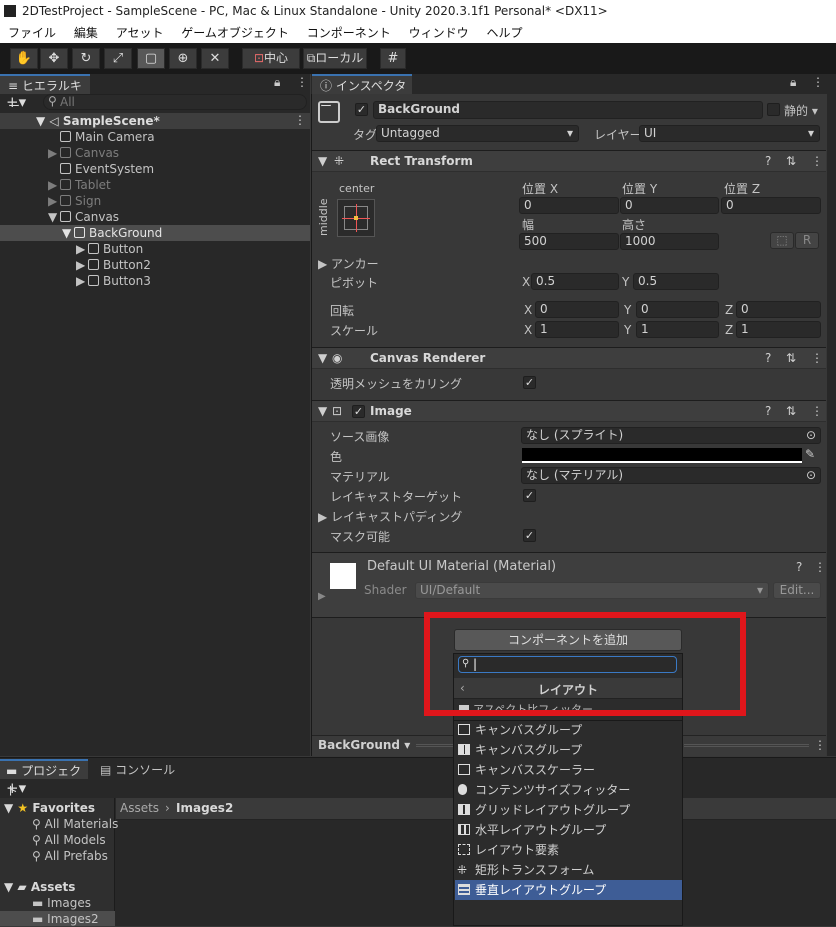 Image resolution: width=836 pixels, height=927 pixels. What do you see at coordinates (569, 161) in the screenshot?
I see `rect-transform-header: ▼ ⁜ Rect Transform ? ⇅ ⋮` at bounding box center [569, 161].